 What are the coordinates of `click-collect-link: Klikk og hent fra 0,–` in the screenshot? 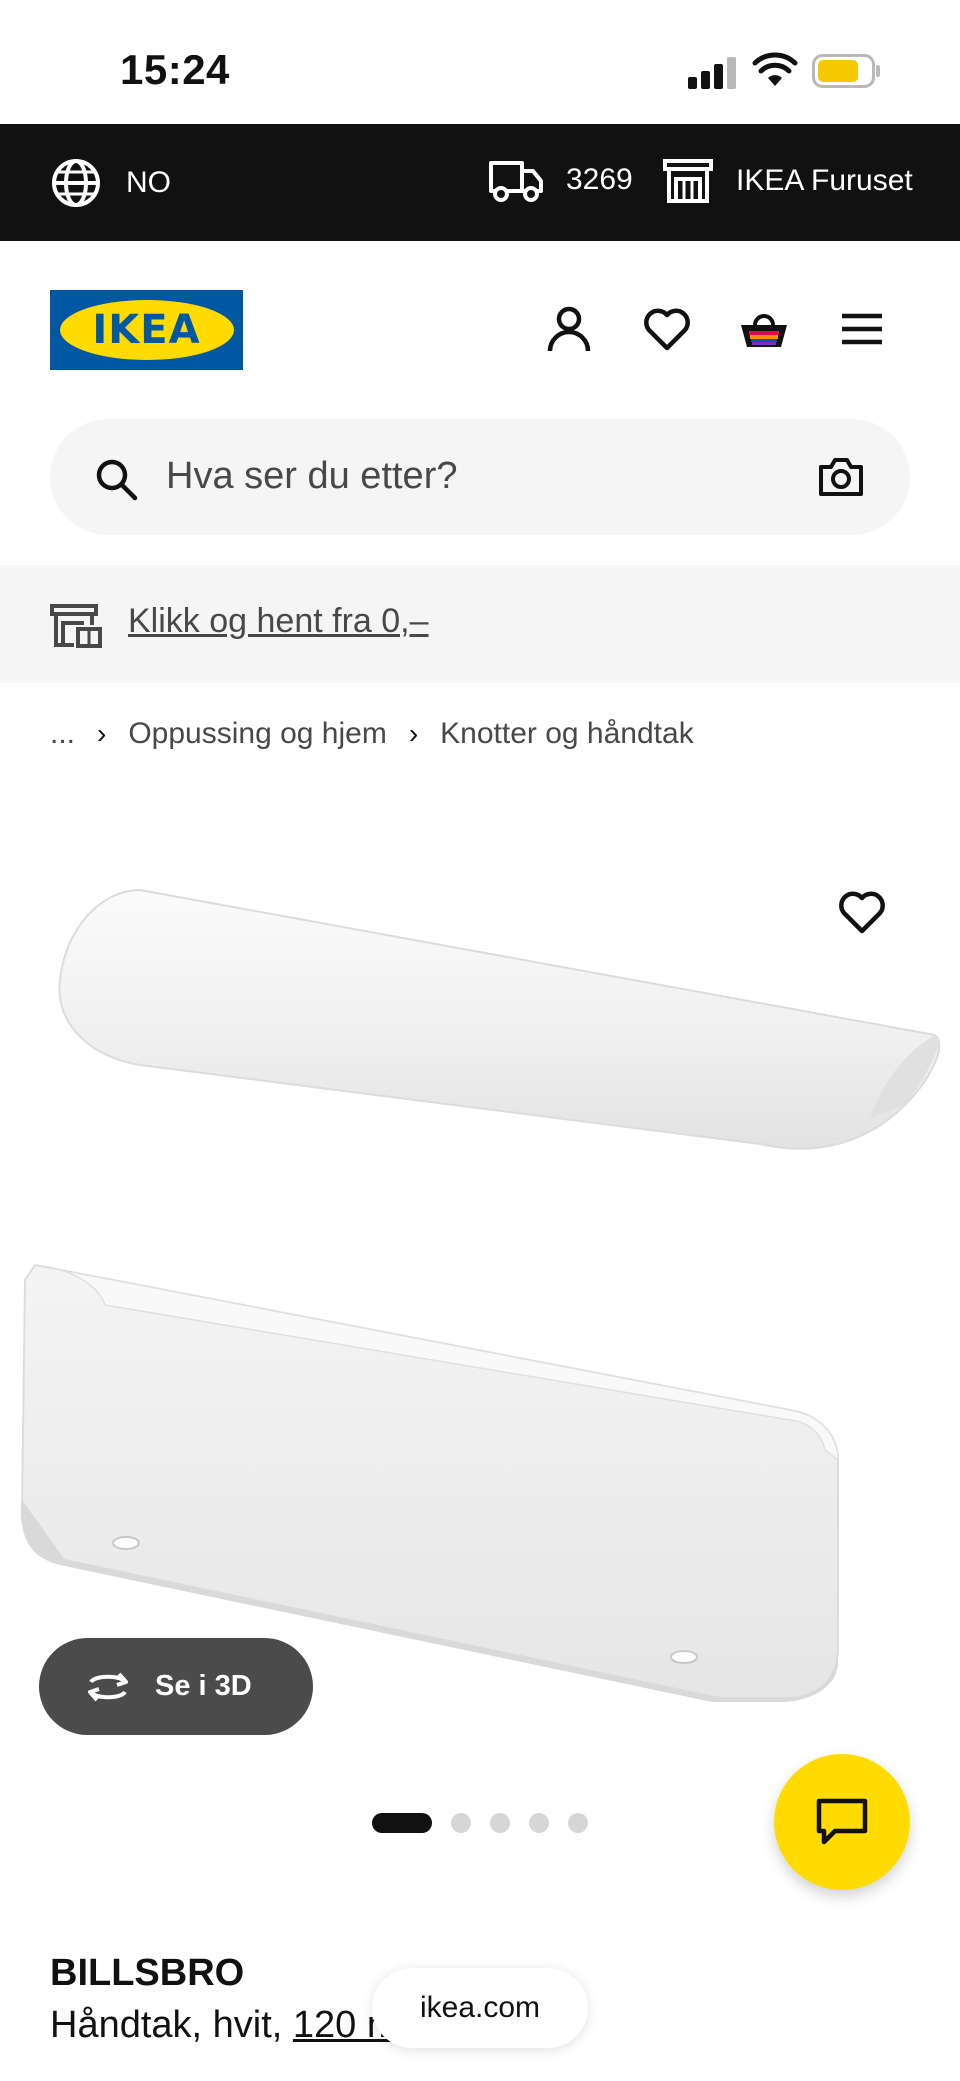 It's located at (278, 621).